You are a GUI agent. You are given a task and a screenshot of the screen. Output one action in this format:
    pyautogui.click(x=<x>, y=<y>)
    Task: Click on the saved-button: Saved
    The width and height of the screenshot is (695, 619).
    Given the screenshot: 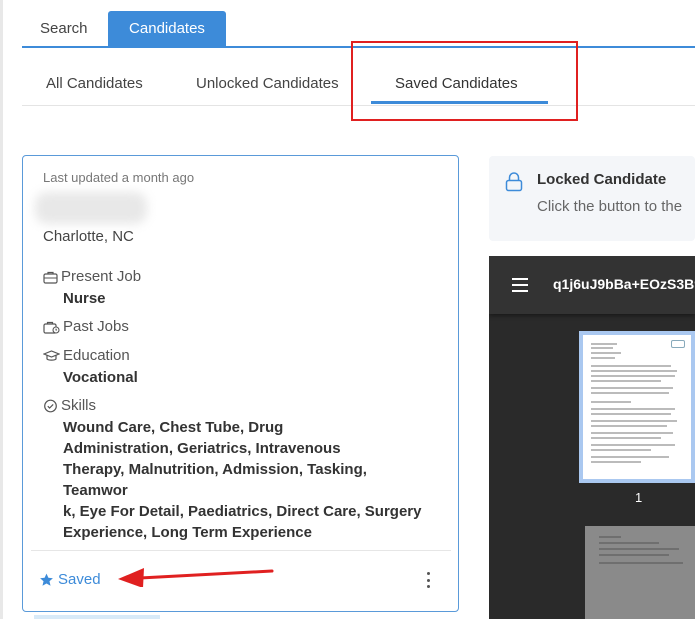 What is the action you would take?
    pyautogui.click(x=70, y=579)
    